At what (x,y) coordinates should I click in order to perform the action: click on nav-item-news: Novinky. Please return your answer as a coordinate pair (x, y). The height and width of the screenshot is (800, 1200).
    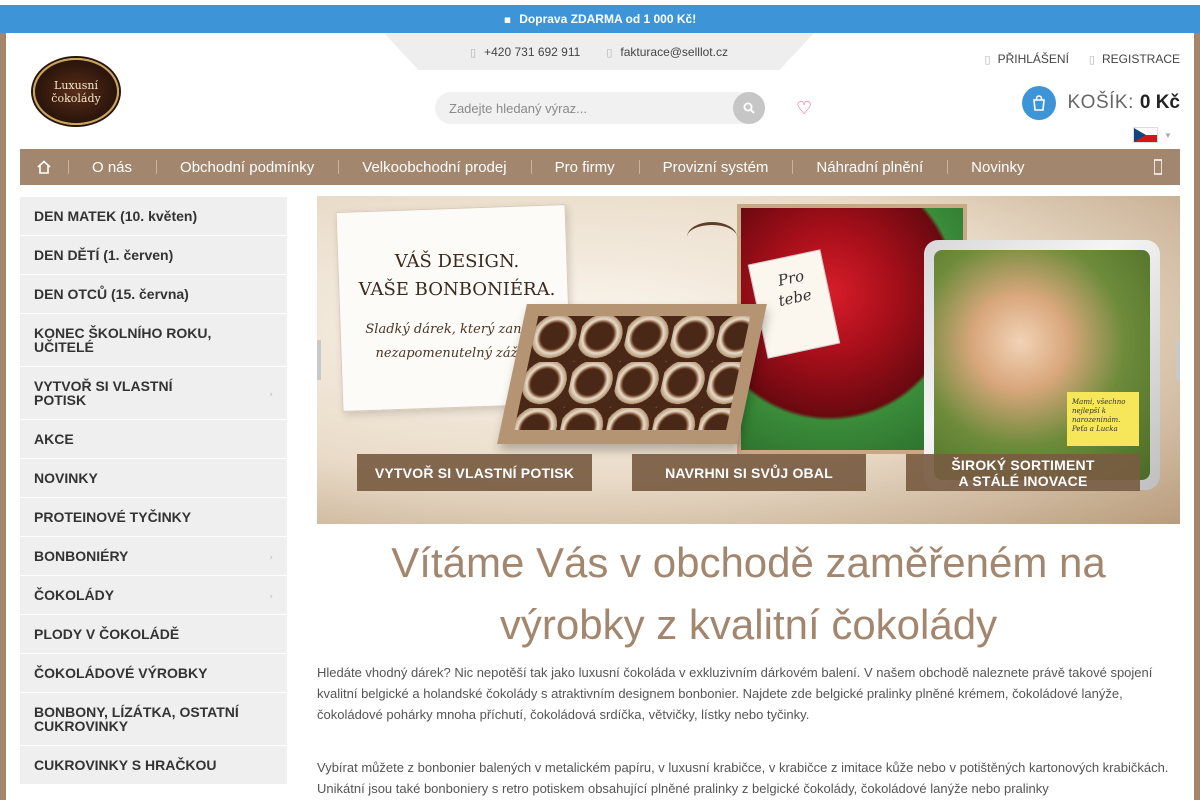
    Looking at the image, I should click on (997, 167).